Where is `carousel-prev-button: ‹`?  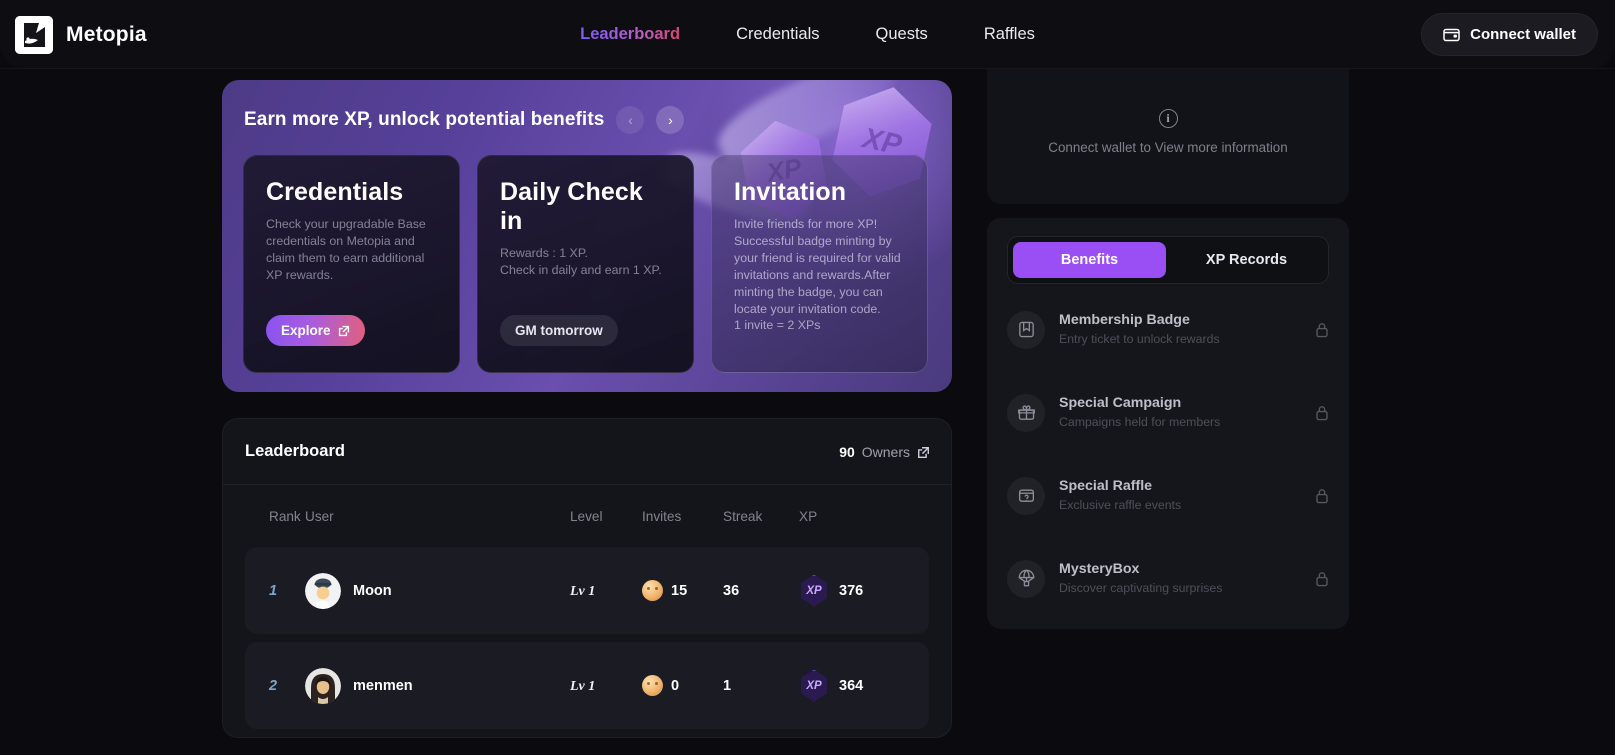 carousel-prev-button: ‹ is located at coordinates (630, 120).